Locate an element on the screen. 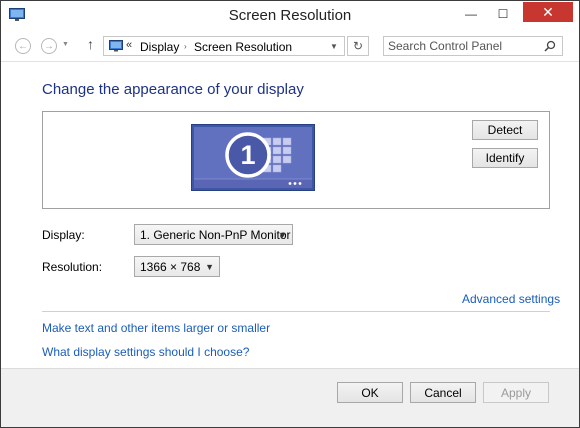  page-heading: Change the appearance of your display is located at coordinates (173, 89).